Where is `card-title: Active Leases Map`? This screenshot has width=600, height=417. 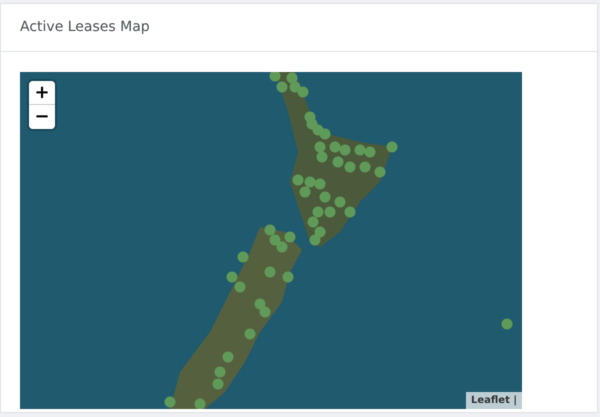 card-title: Active Leases Map is located at coordinates (85, 27).